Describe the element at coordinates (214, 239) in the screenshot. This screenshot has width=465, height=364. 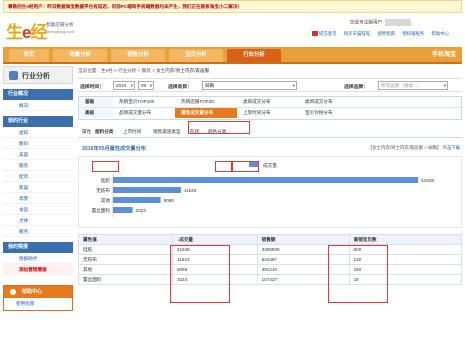
I see `table-header: ↓成交量` at that location.